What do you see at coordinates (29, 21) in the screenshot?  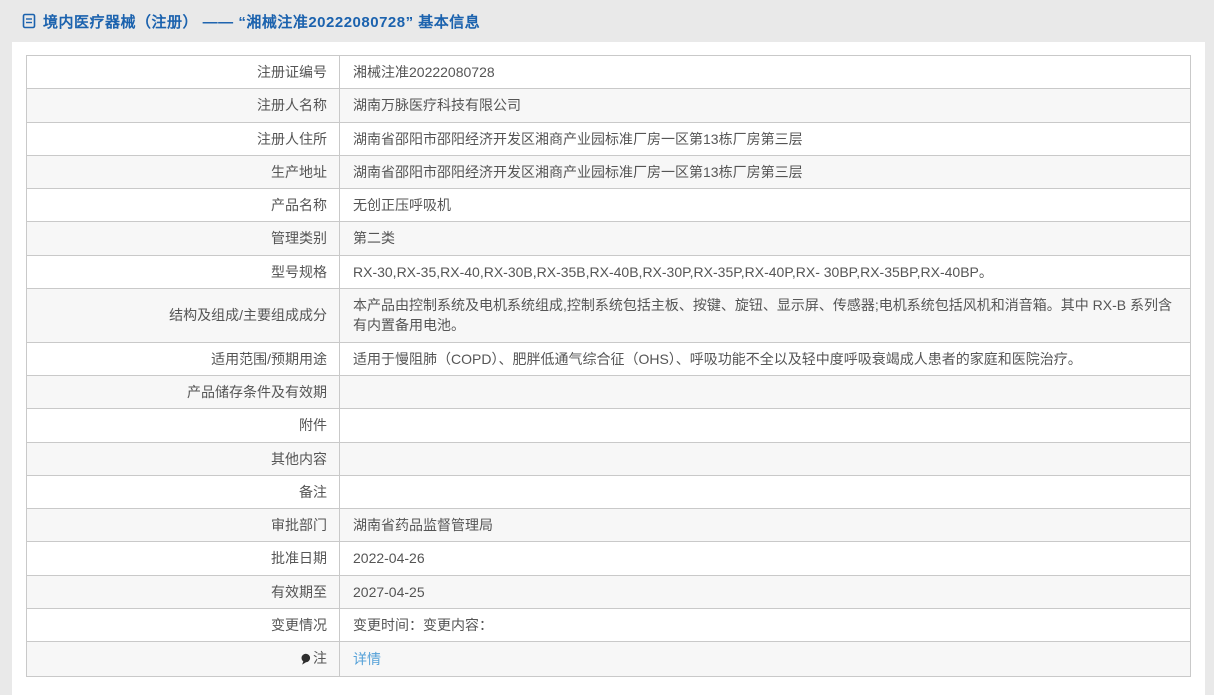 I see `document-icon` at bounding box center [29, 21].